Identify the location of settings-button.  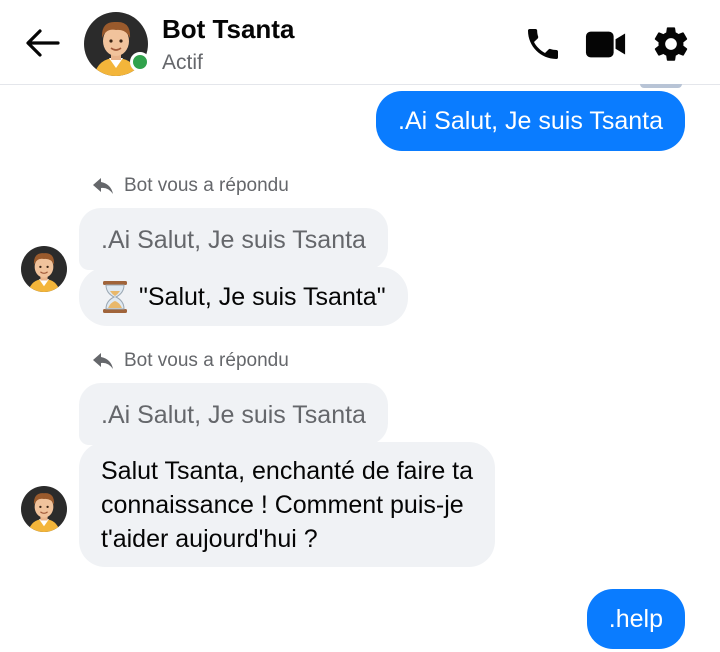
(671, 44).